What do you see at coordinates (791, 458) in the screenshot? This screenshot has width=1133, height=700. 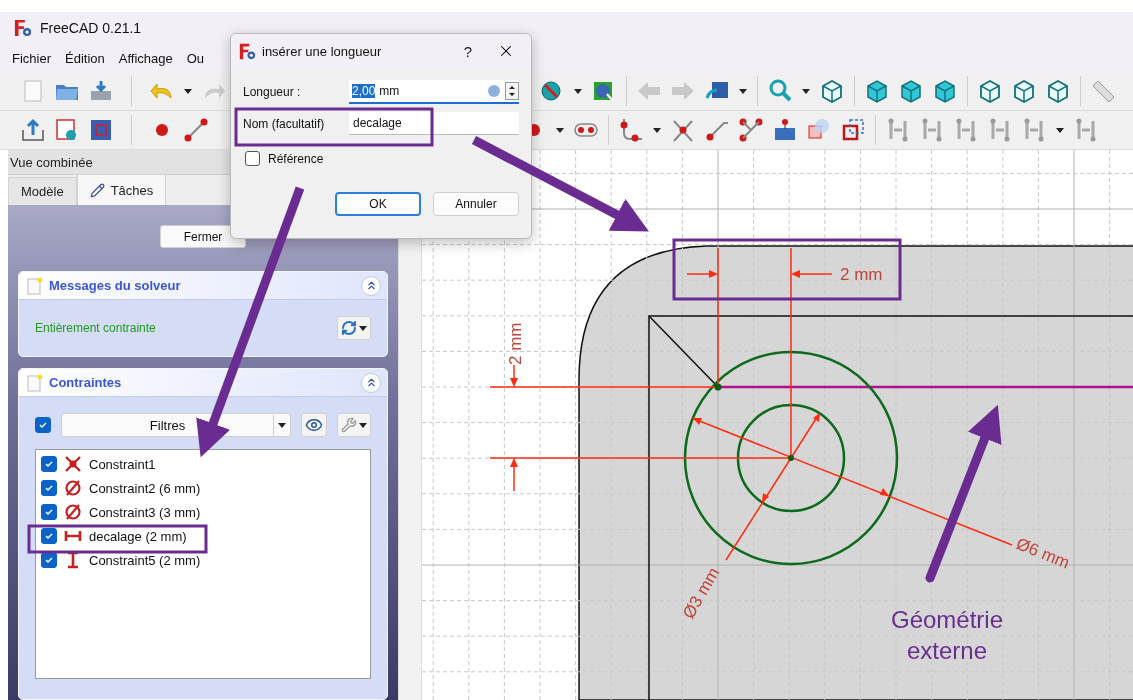 I see `center-point` at bounding box center [791, 458].